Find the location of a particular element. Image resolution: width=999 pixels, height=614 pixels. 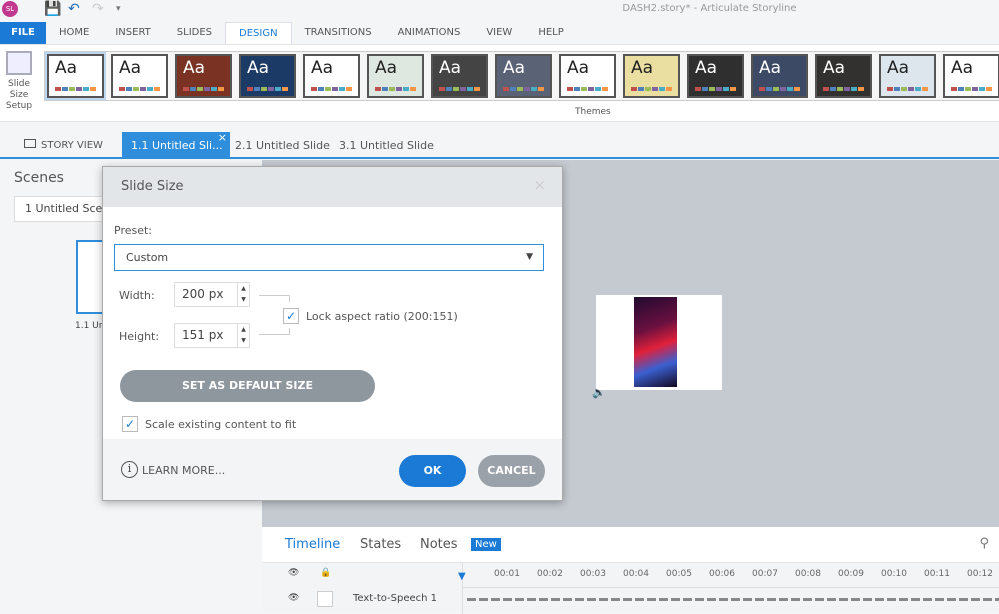

slide-image is located at coordinates (655, 342).